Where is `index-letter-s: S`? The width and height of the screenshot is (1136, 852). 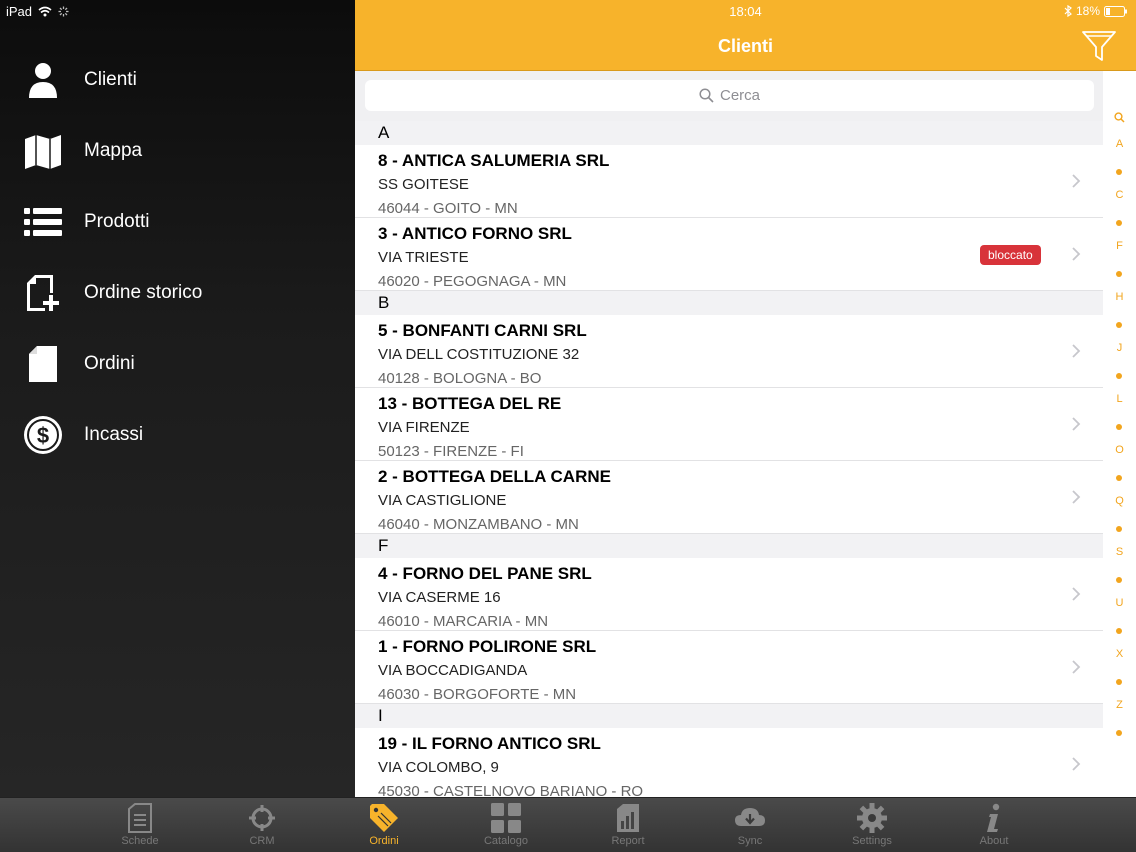 index-letter-s: S is located at coordinates (1119, 552).